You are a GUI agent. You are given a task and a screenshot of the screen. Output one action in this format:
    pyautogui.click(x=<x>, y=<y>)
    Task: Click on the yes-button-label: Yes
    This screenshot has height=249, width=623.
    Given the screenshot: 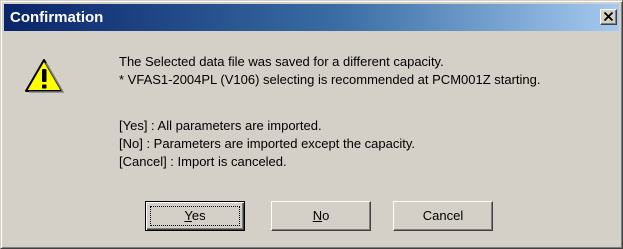 What is the action you would take?
    pyautogui.click(x=195, y=215)
    